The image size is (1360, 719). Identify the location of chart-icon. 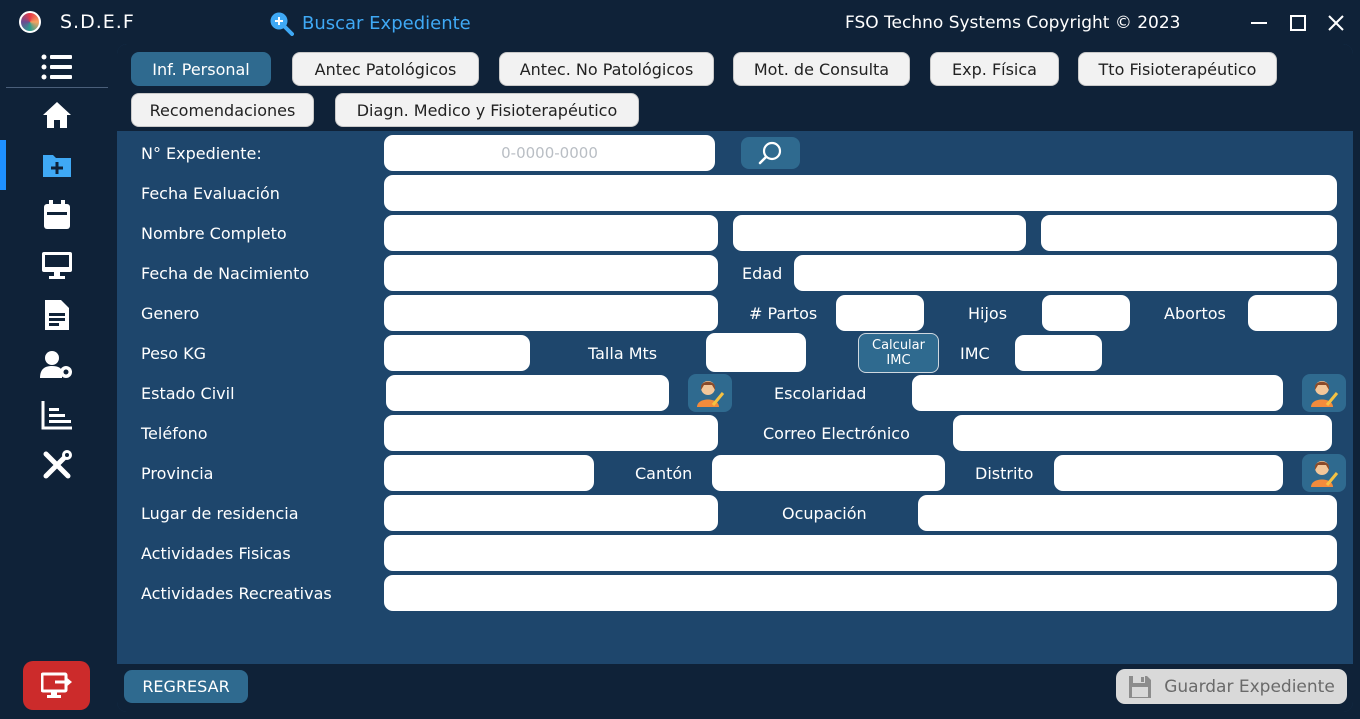
(56, 415).